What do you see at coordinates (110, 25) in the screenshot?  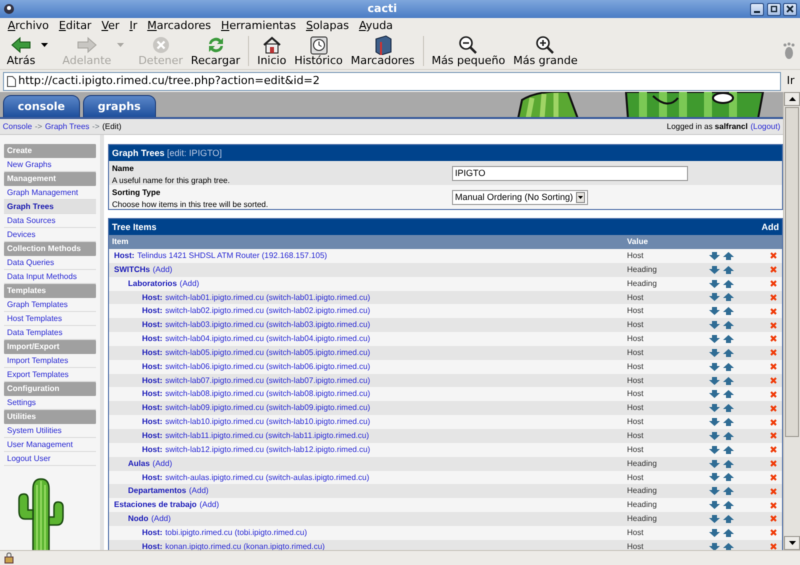 I see `menu-item: Ver` at bounding box center [110, 25].